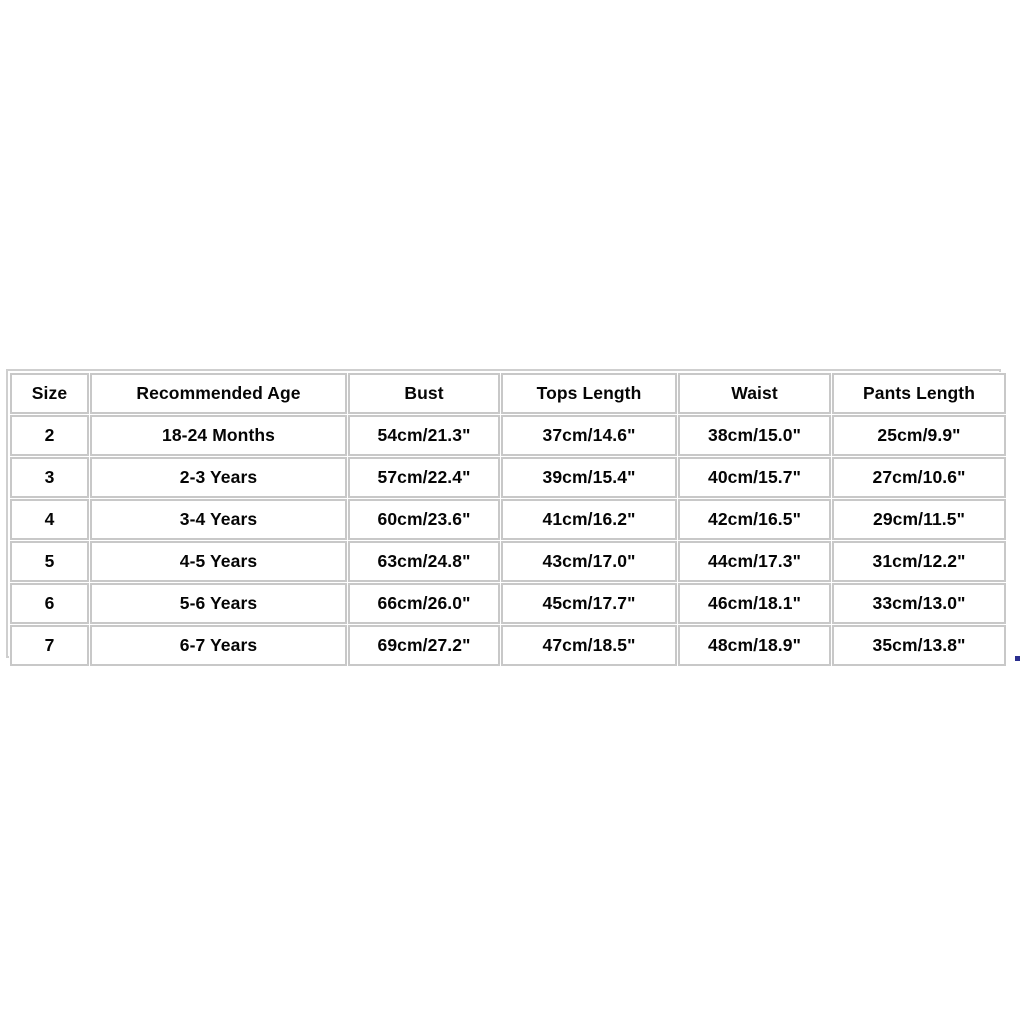 The image size is (1024, 1024). Describe the element at coordinates (218, 519) in the screenshot. I see `cell-recommended-age: 3-4 Years` at that location.